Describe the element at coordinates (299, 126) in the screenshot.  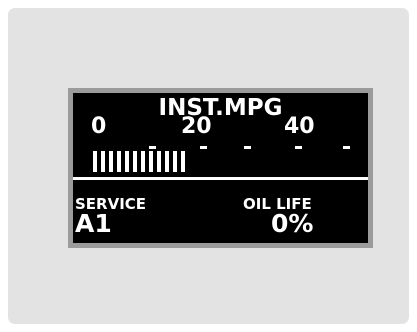
I see `scale-label-40: 40` at that location.